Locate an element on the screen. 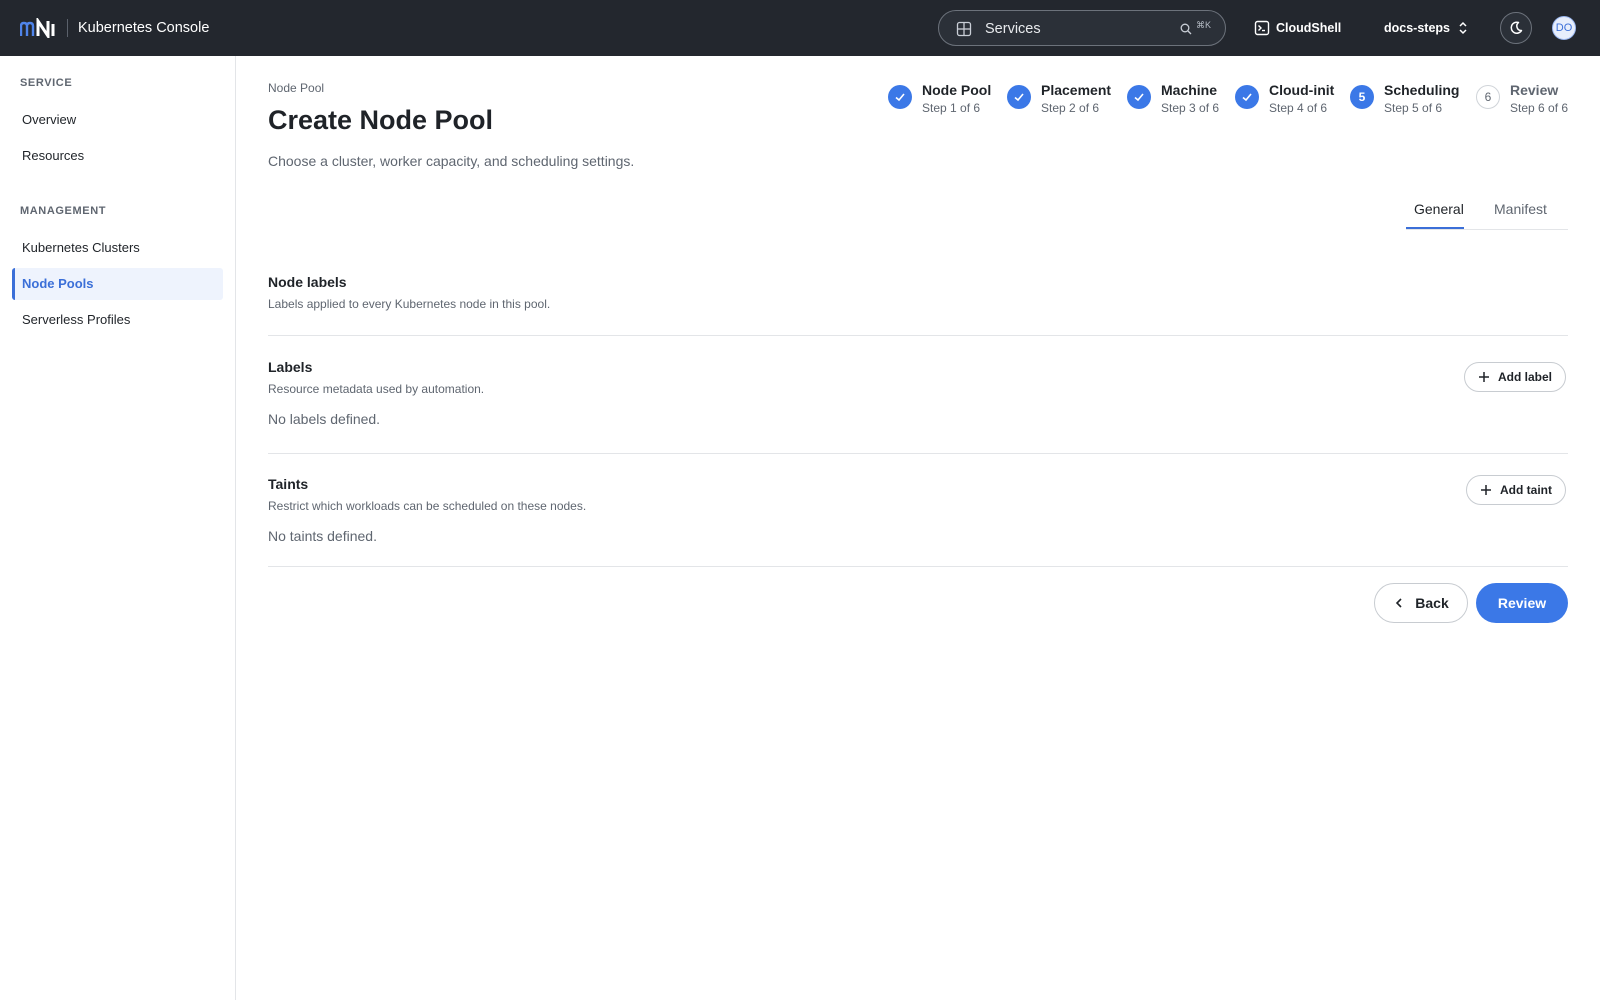 The width and height of the screenshot is (1600, 1000). step-sub: Step 6 of 6 is located at coordinates (1539, 108).